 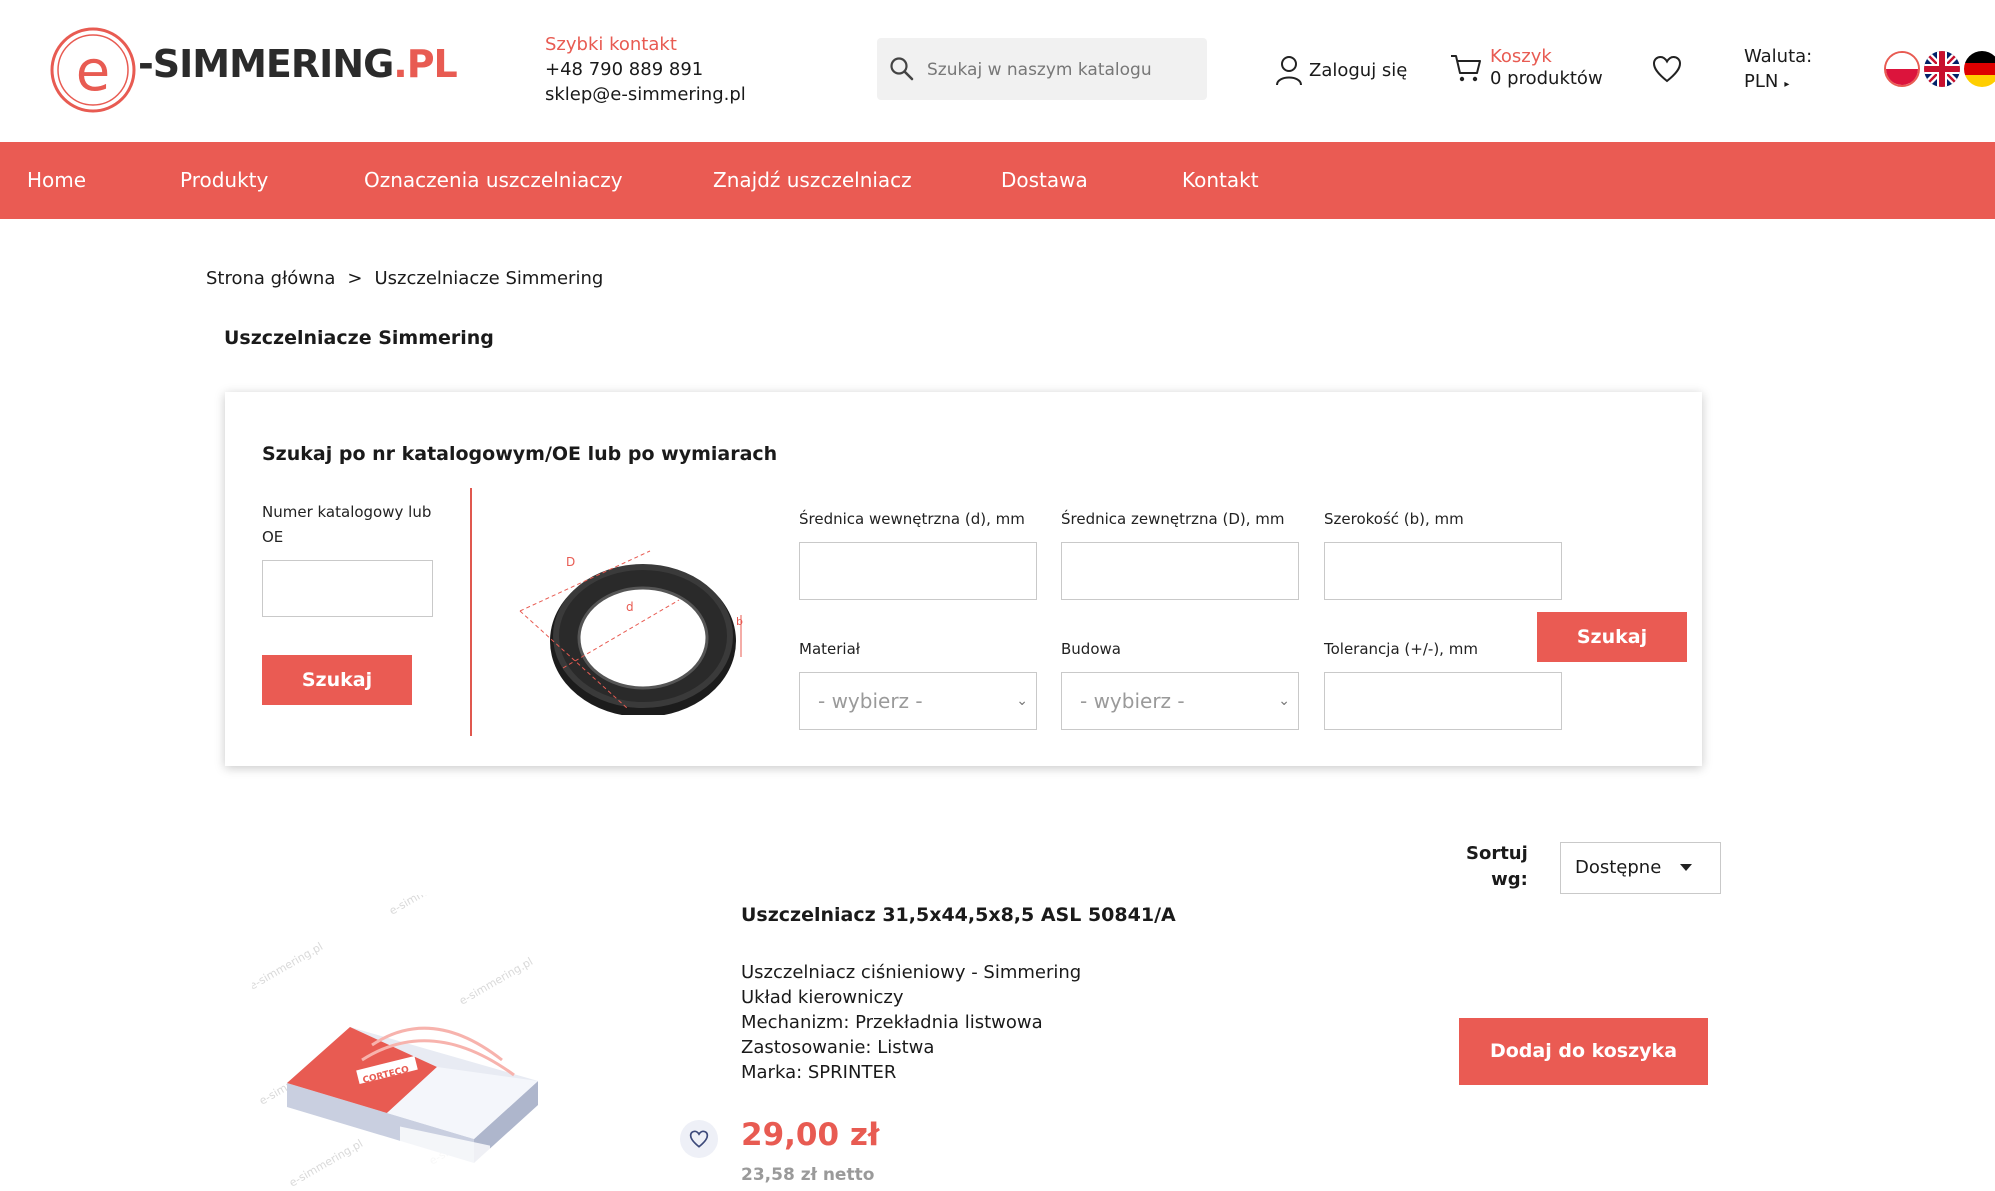 What do you see at coordinates (630, 632) in the screenshot?
I see `seal-diagram-icon` at bounding box center [630, 632].